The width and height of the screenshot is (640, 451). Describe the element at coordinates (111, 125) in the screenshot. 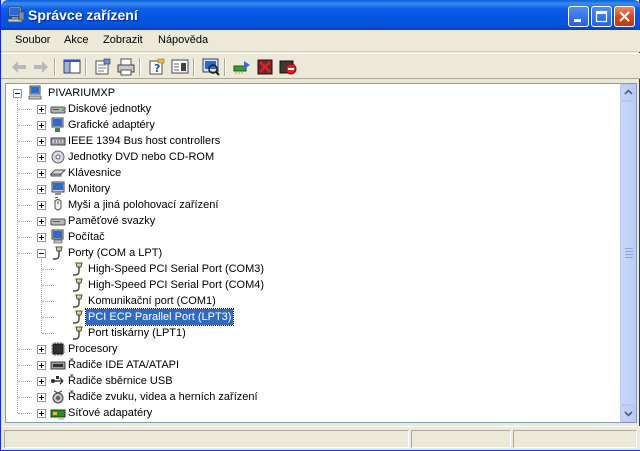

I see `tree-item-label: Grafické adaptéry` at that location.